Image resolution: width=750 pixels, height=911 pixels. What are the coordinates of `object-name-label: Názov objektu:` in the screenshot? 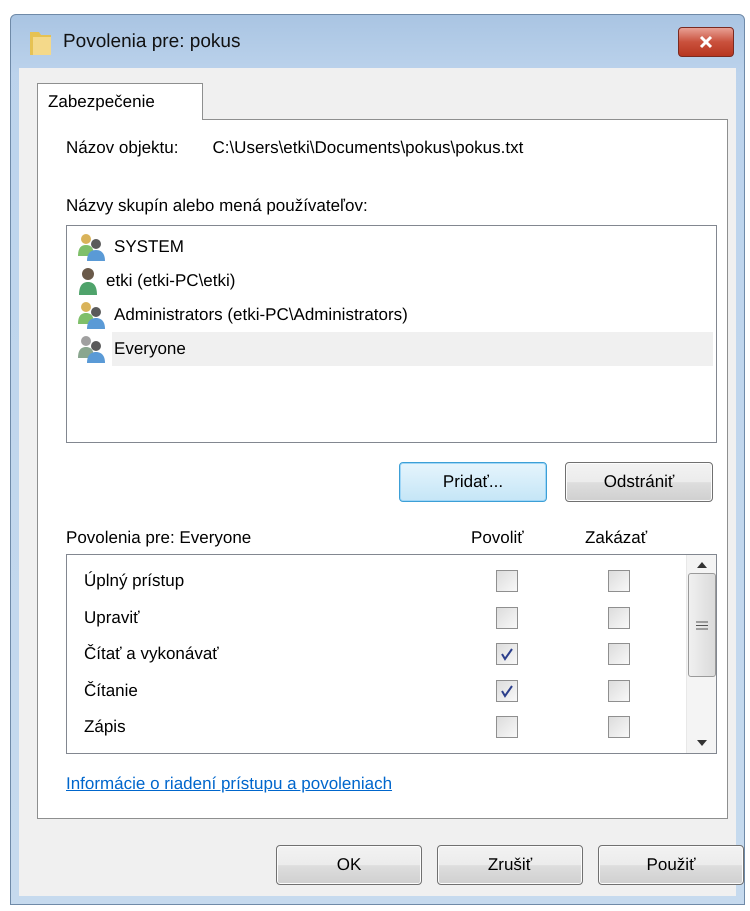 It's located at (122, 148).